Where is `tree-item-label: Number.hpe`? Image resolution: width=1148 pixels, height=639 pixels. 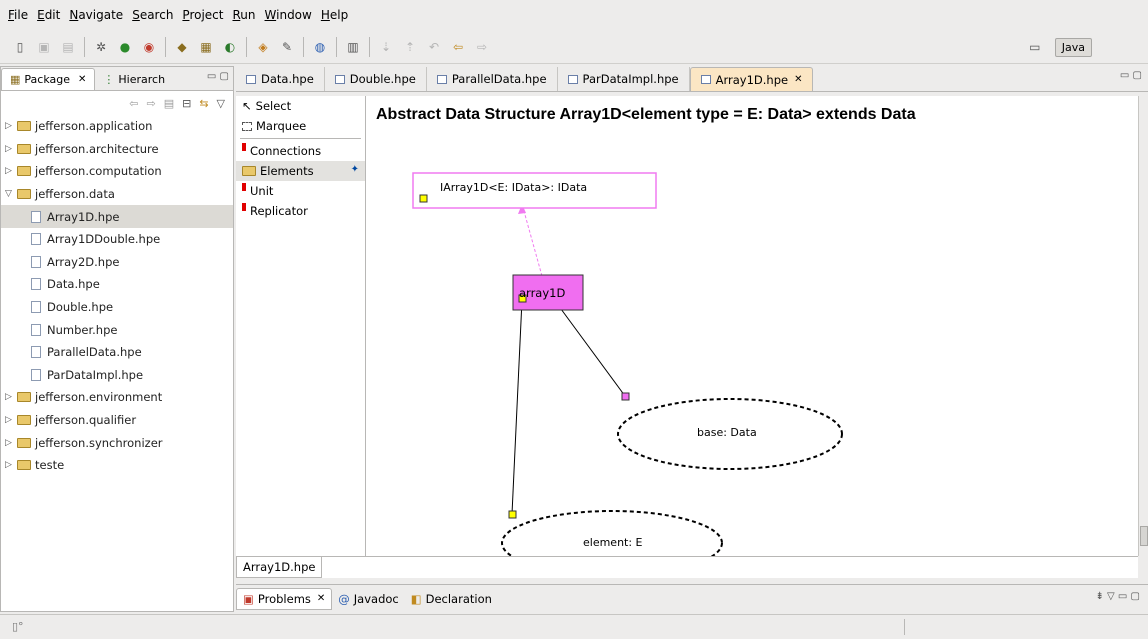
tree-item-label: Number.hpe is located at coordinates (82, 329).